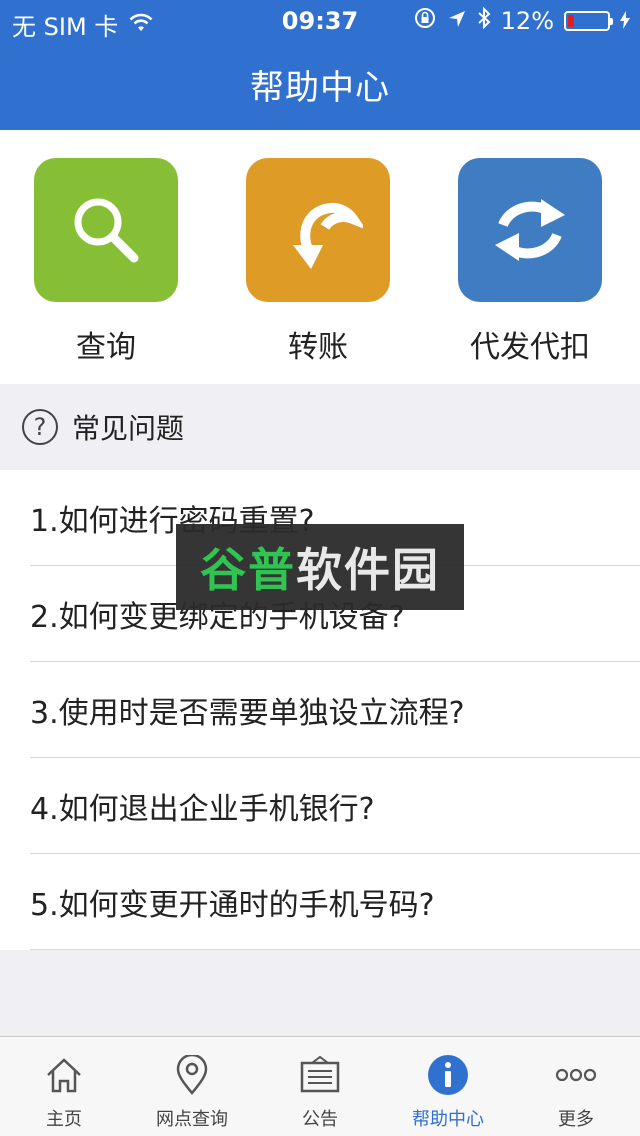  Describe the element at coordinates (588, 21) in the screenshot. I see `battery-icon` at that location.